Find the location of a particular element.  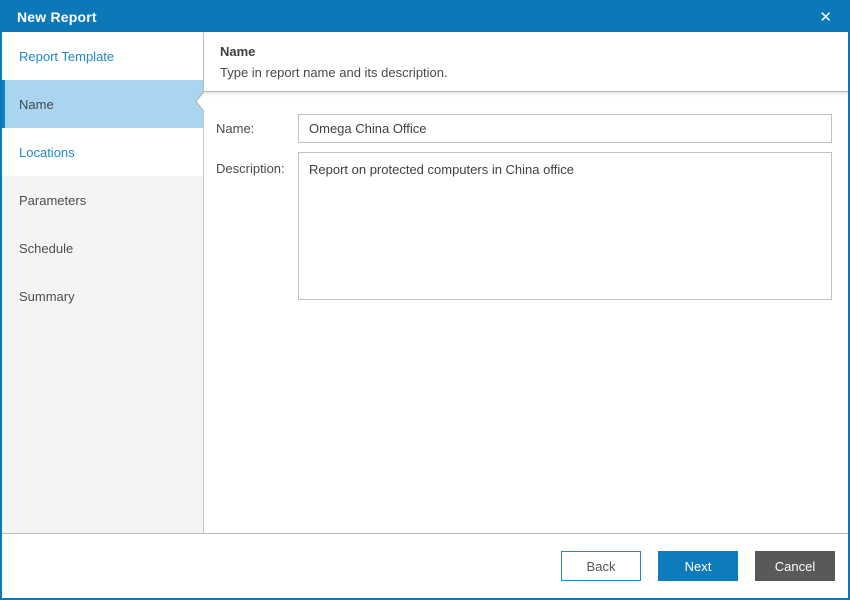

name-label: Name: is located at coordinates (235, 128).